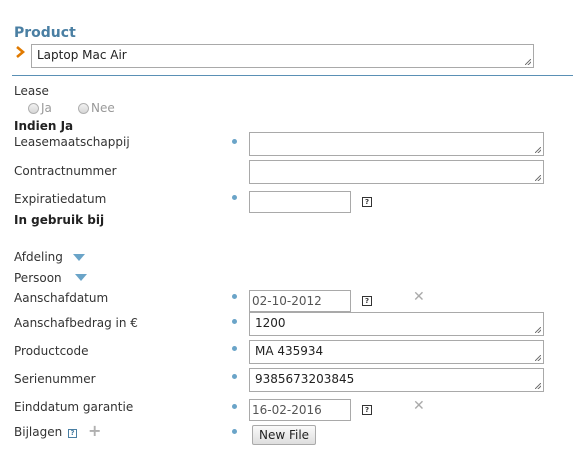 The height and width of the screenshot is (452, 573). What do you see at coordinates (396, 352) in the screenshot?
I see `productcode-field: MA 435934` at bounding box center [396, 352].